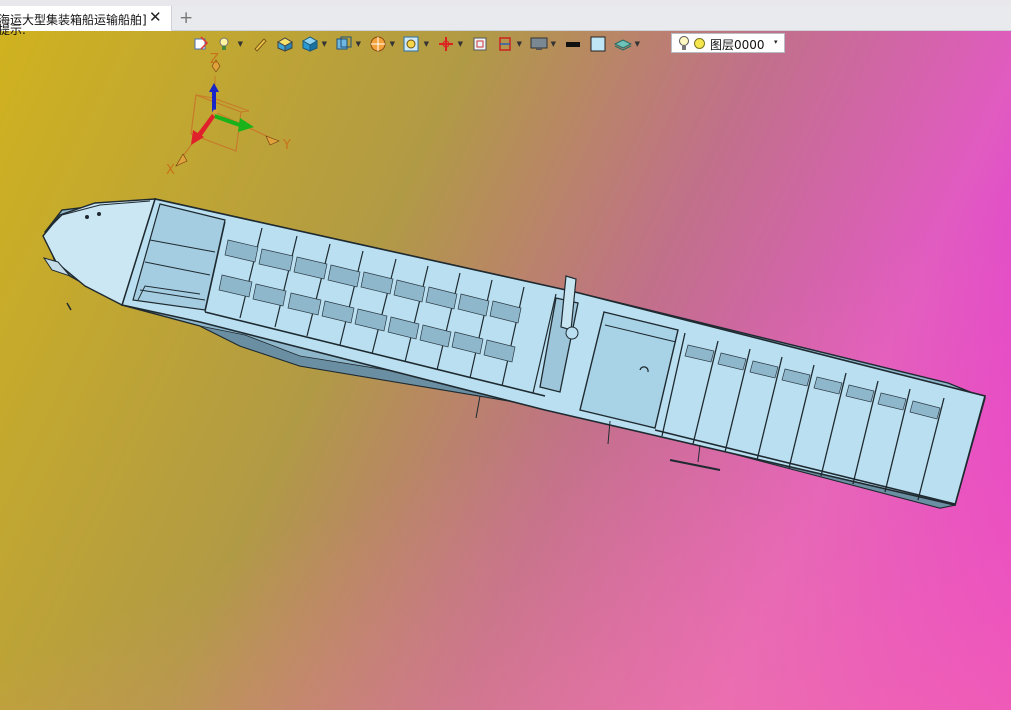  Describe the element at coordinates (186, 18) in the screenshot. I see `new-tab-button: +` at that location.